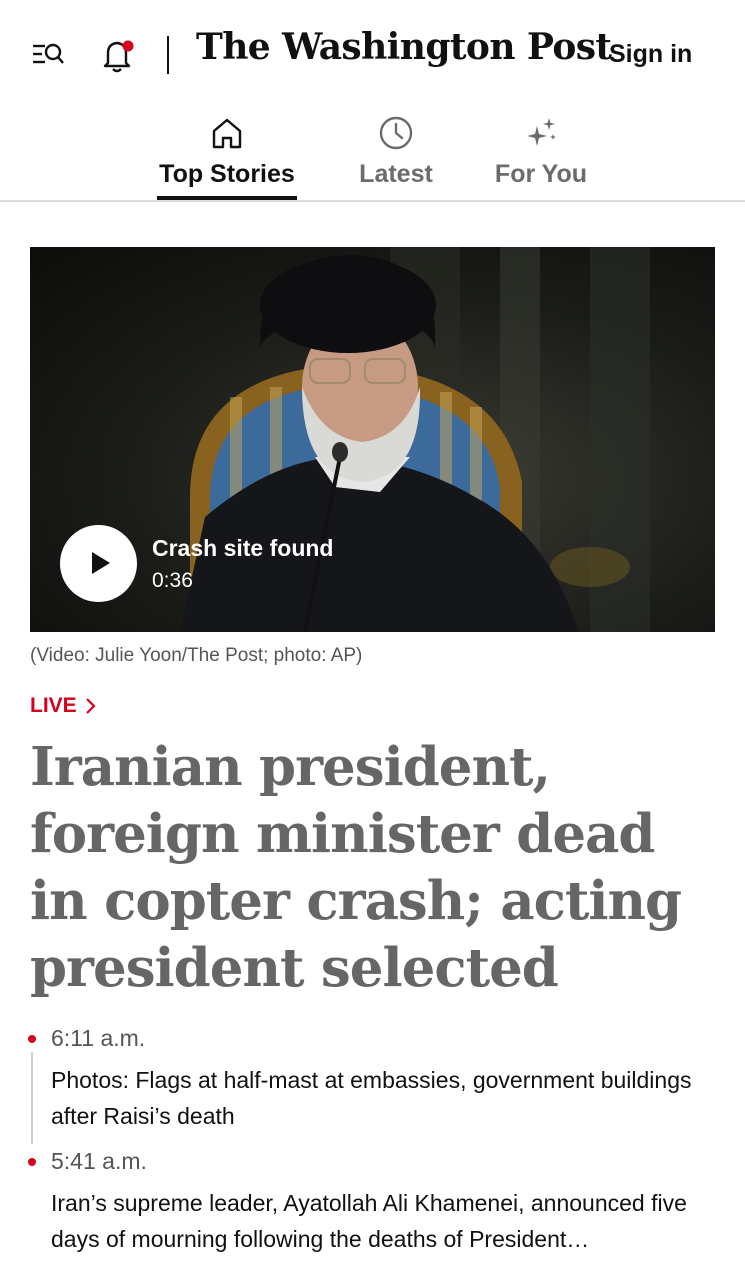 This screenshot has width=745, height=1280. What do you see at coordinates (196, 655) in the screenshot?
I see `video-caption: (Video: Julie Yoon/The Post; photo: AP)` at bounding box center [196, 655].